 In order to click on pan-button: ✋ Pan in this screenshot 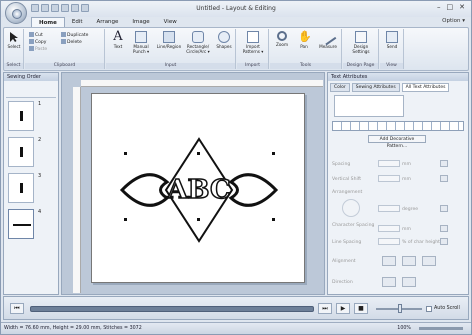, I will do `click(304, 40)`.